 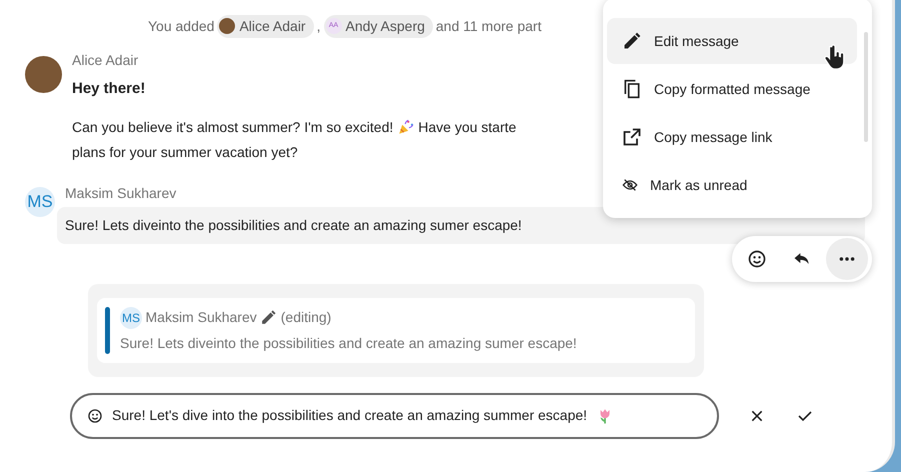 I want to click on message-text: Have you starte, so click(x=467, y=127).